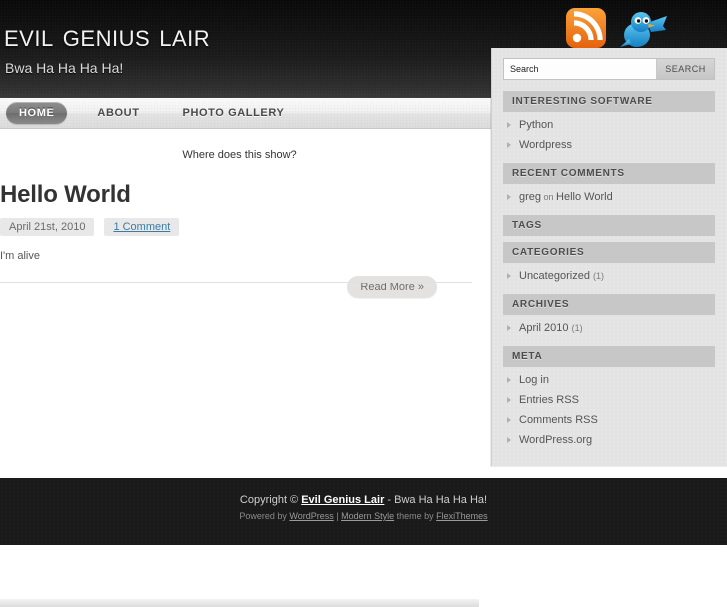  I want to click on widget-list: greg on Hello World, so click(609, 198).